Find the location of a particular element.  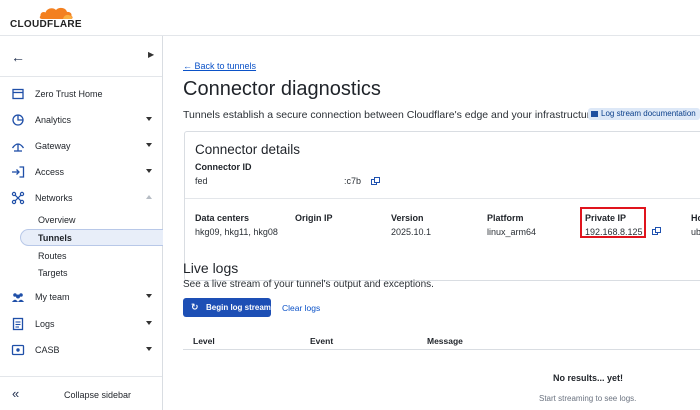

book-icon is located at coordinates (594, 114).